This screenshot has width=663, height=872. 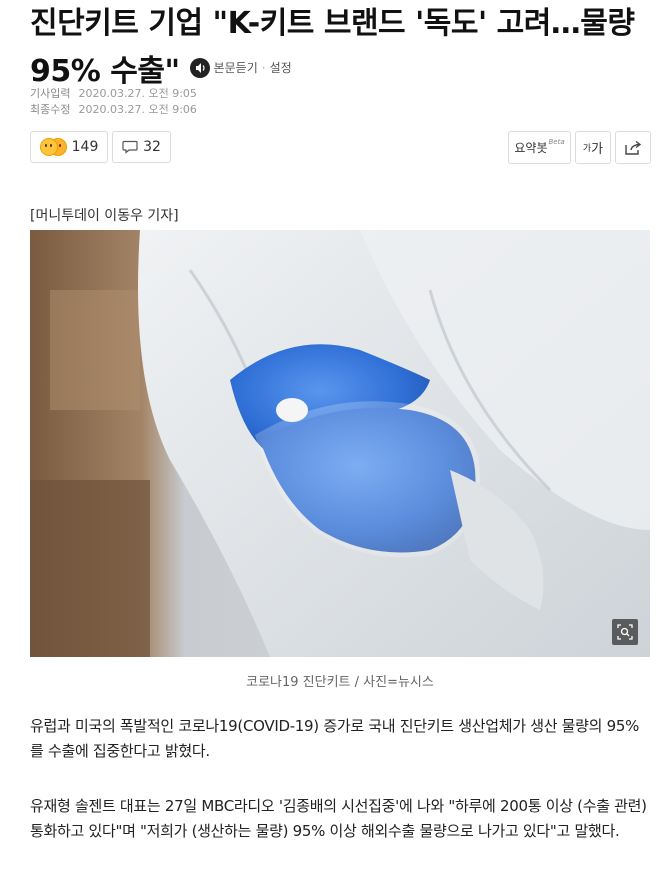 I want to click on reporter-byline: [머니투데이 이동우 기자], so click(x=104, y=216).